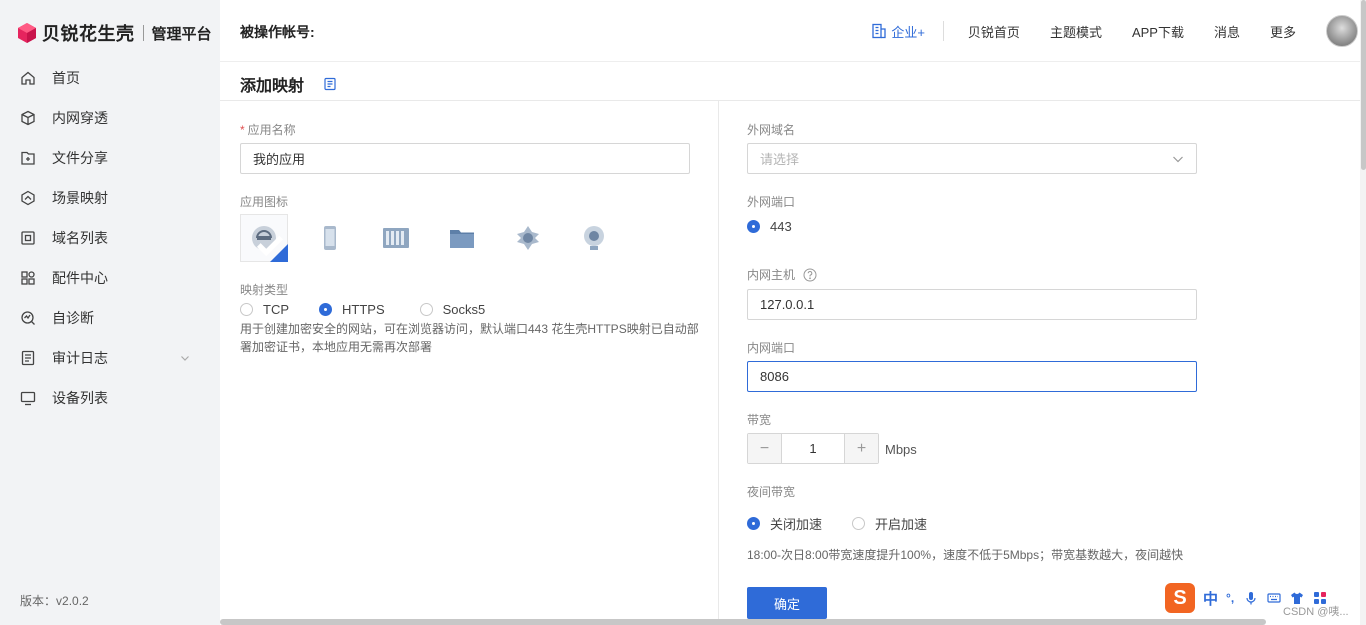  I want to click on scene-icon, so click(28, 198).